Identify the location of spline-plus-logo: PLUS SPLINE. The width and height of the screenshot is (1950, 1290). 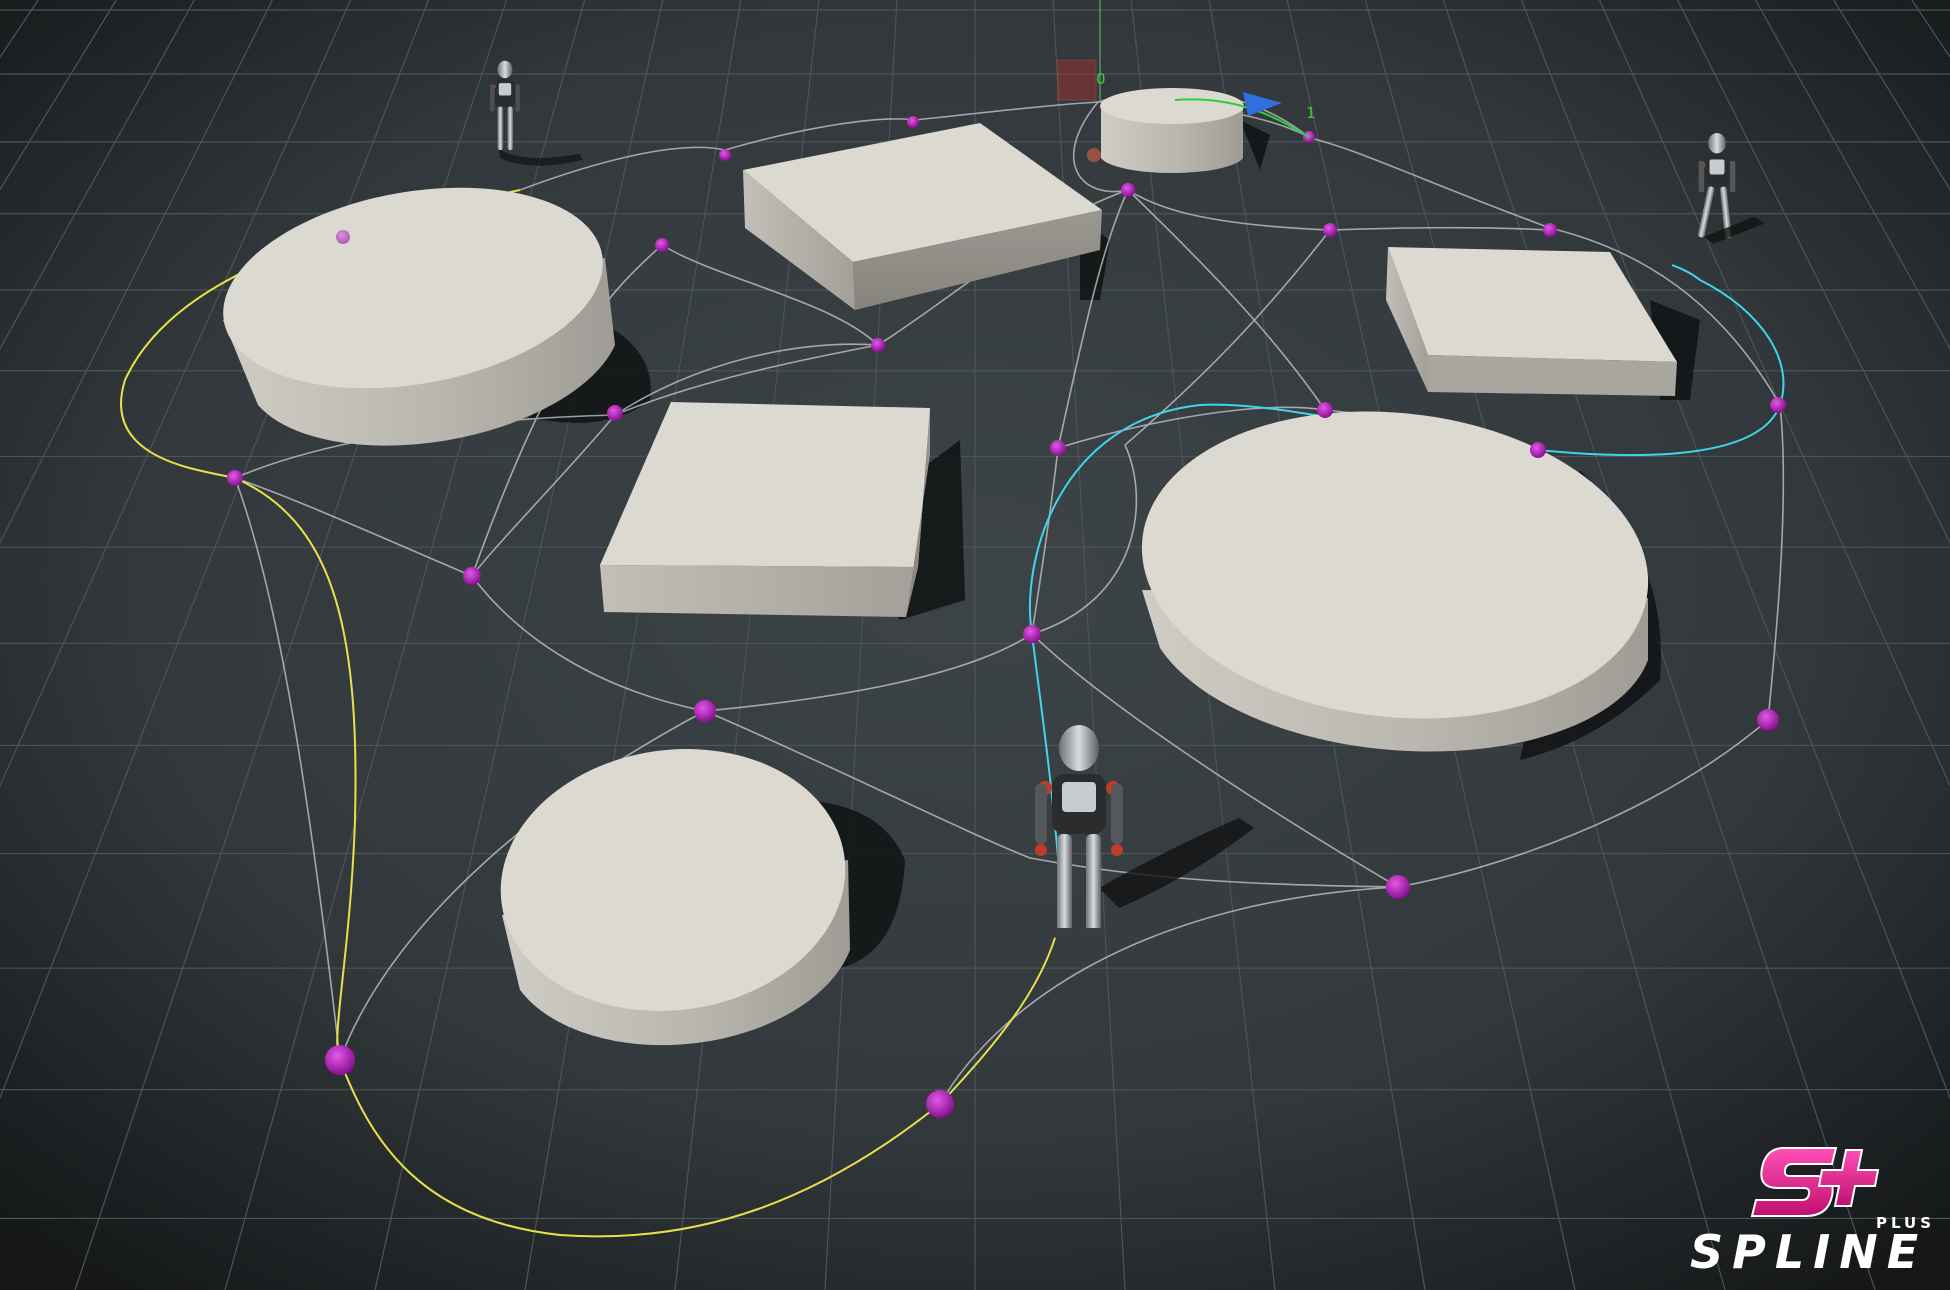
(1810, 1211).